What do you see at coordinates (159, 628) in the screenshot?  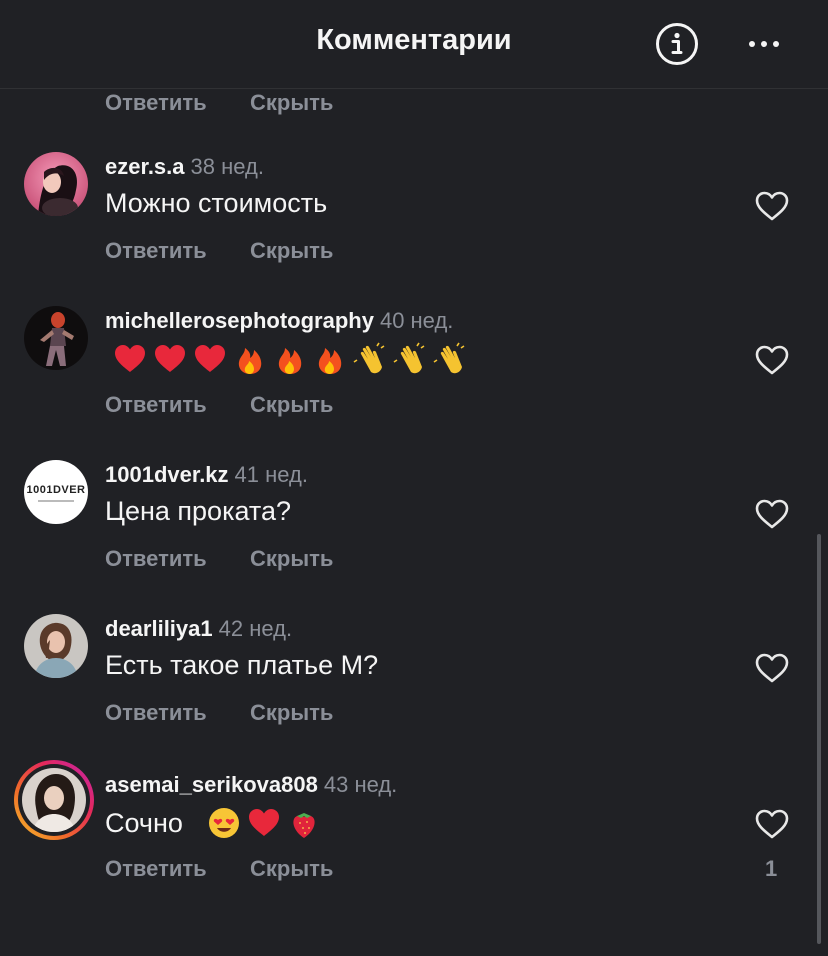 I see `username: dearliliya1` at bounding box center [159, 628].